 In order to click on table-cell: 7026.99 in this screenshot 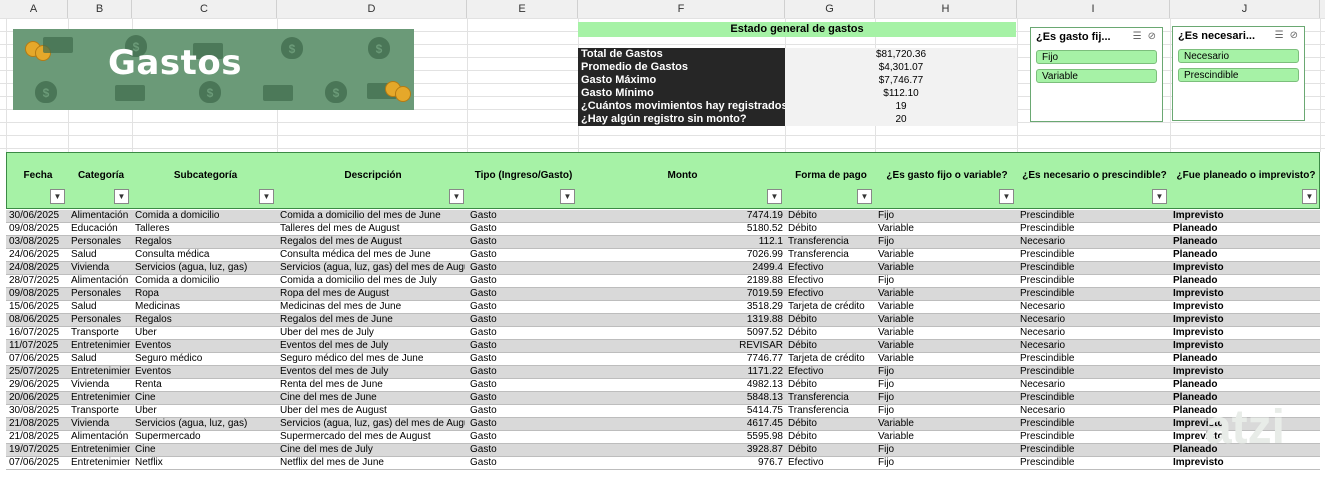, I will do `click(682, 255)`.